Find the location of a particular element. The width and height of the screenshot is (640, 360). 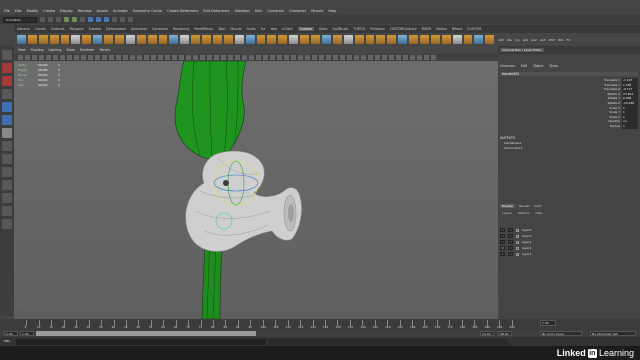

shelf-tab: Toon is located at coordinates (221, 29).